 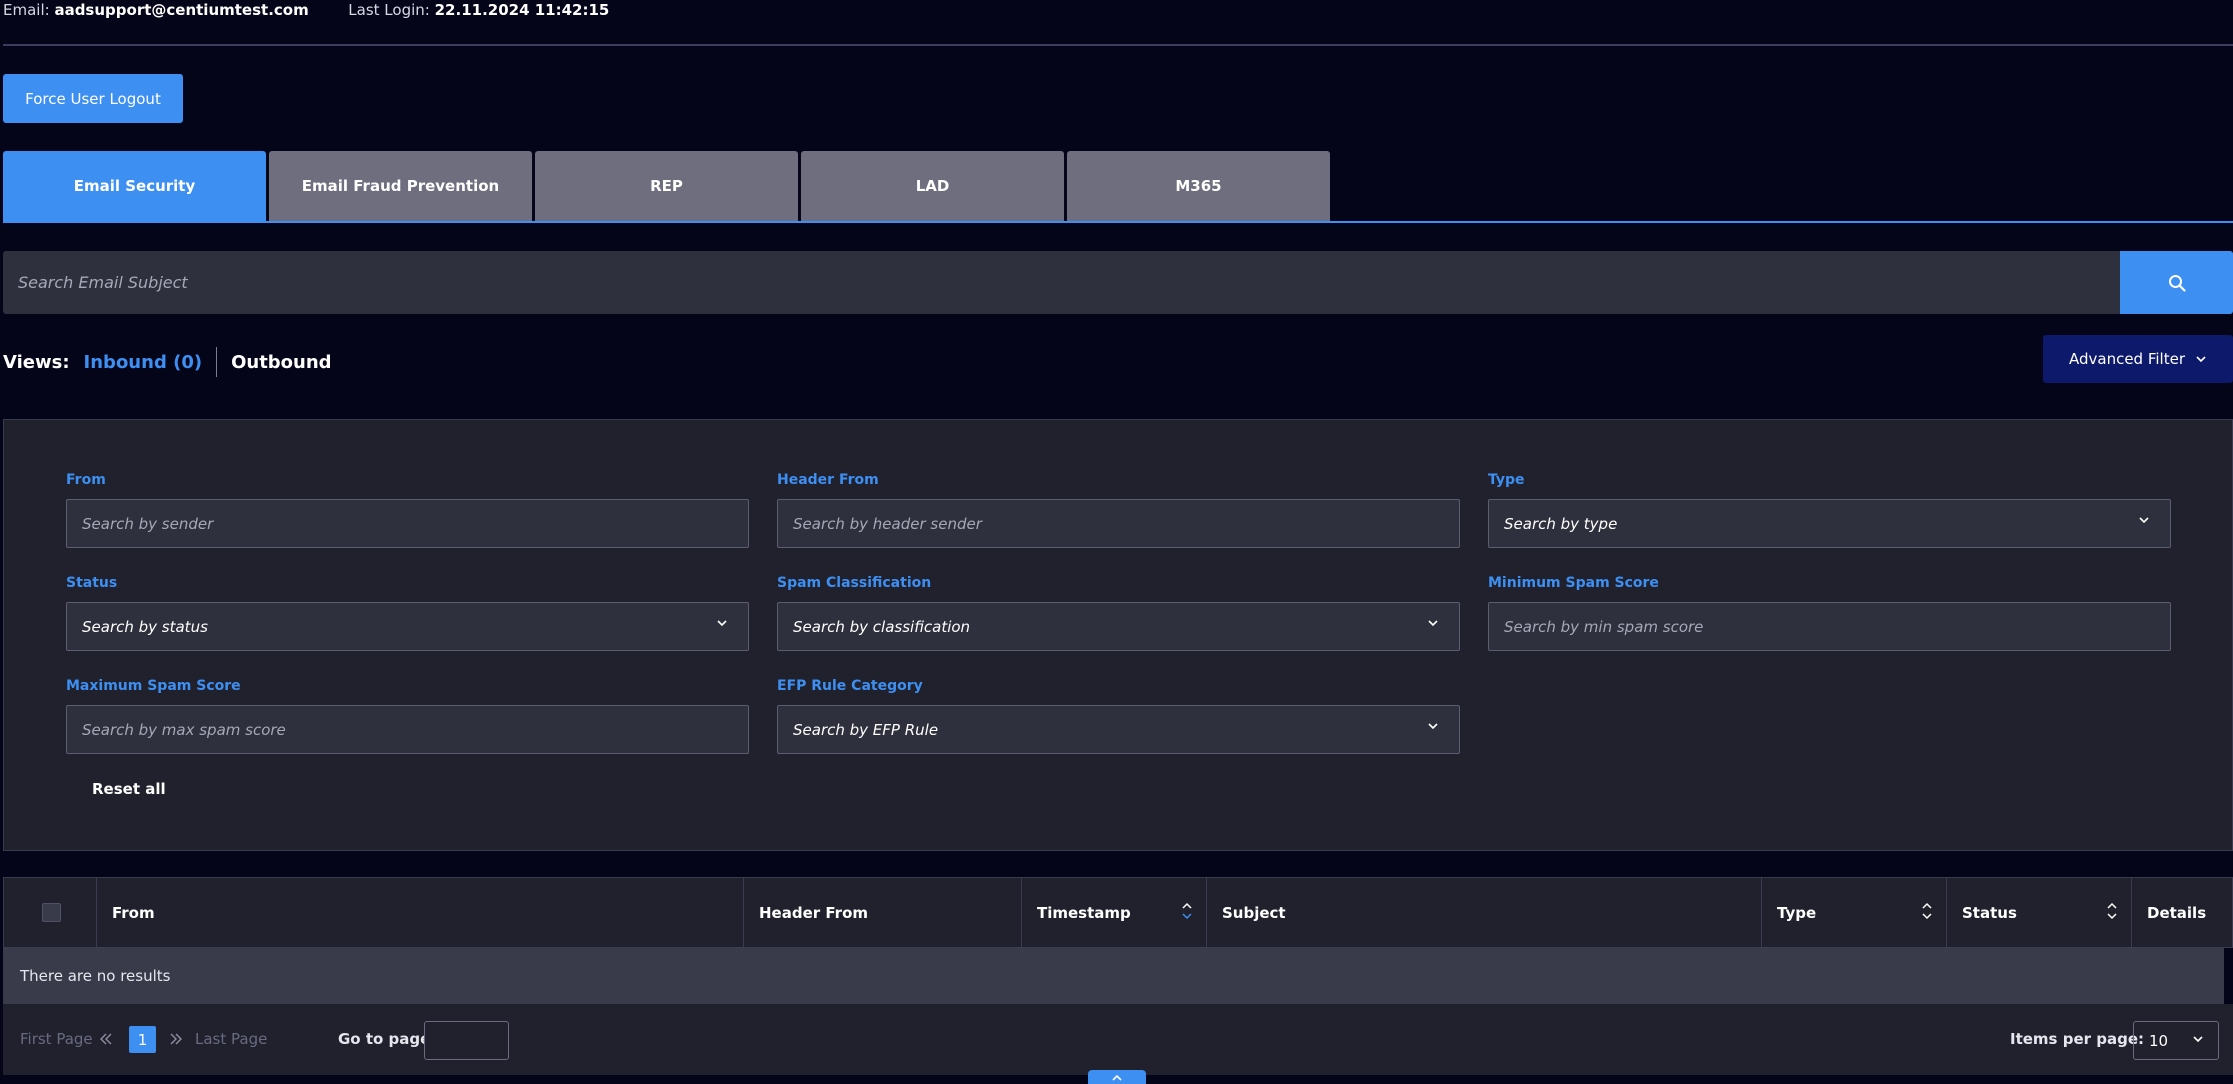 I want to click on go-to-page-input, so click(x=466, y=1040).